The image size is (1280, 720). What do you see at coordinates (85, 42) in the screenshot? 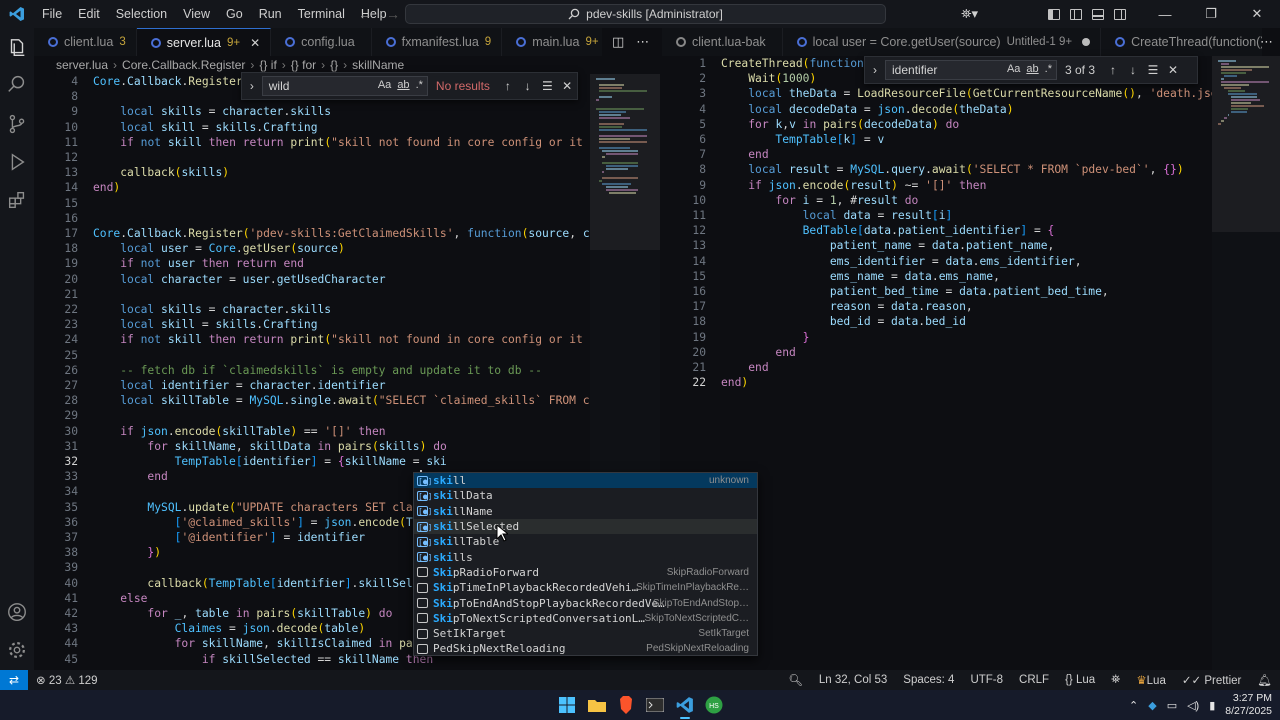
I see `tab-client-lua: client.lua 3` at bounding box center [85, 42].